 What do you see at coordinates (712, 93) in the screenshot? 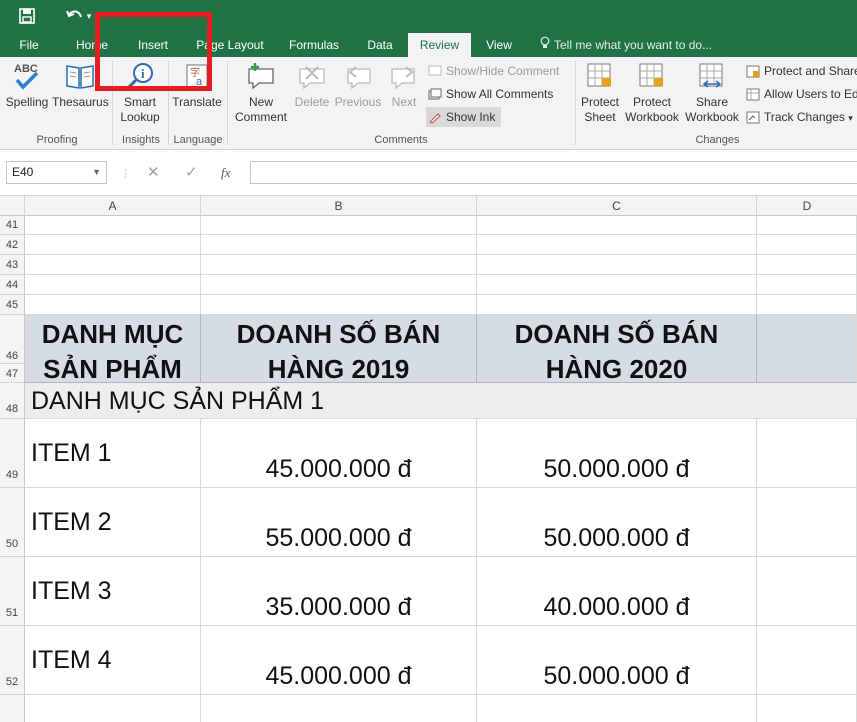
I see `share-workbook-button: Share Workbook` at bounding box center [712, 93].